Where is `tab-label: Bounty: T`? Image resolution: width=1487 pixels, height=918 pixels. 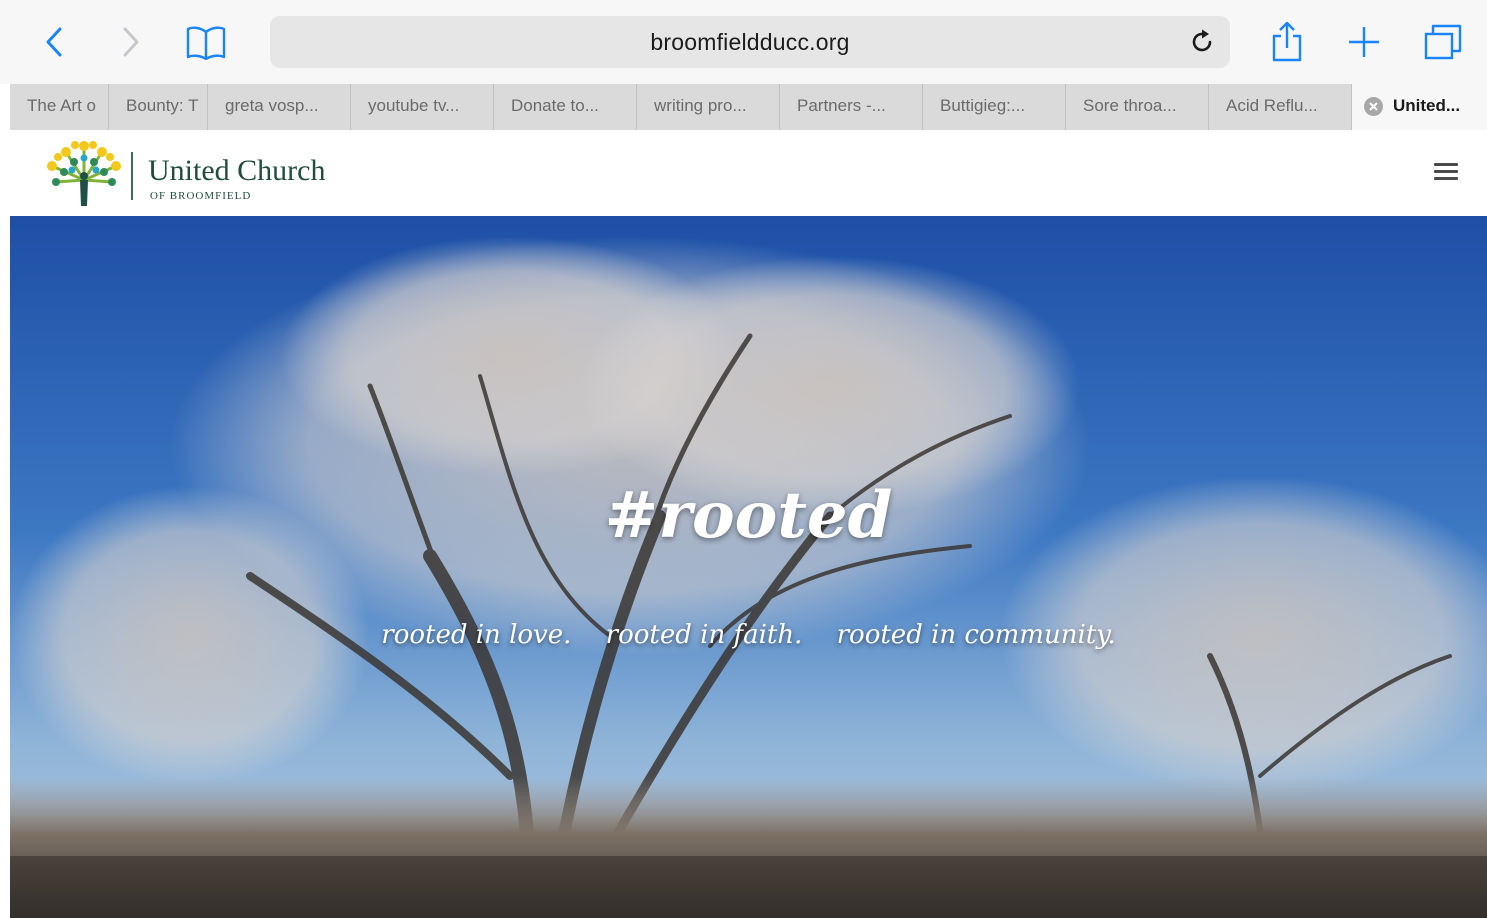 tab-label: Bounty: T is located at coordinates (162, 105).